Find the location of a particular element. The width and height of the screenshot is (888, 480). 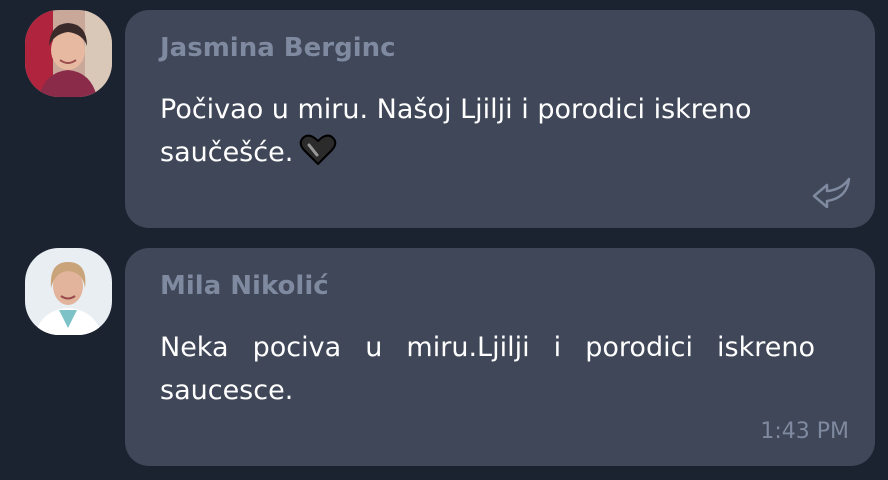

reply-arrow-icon is located at coordinates (832, 192).